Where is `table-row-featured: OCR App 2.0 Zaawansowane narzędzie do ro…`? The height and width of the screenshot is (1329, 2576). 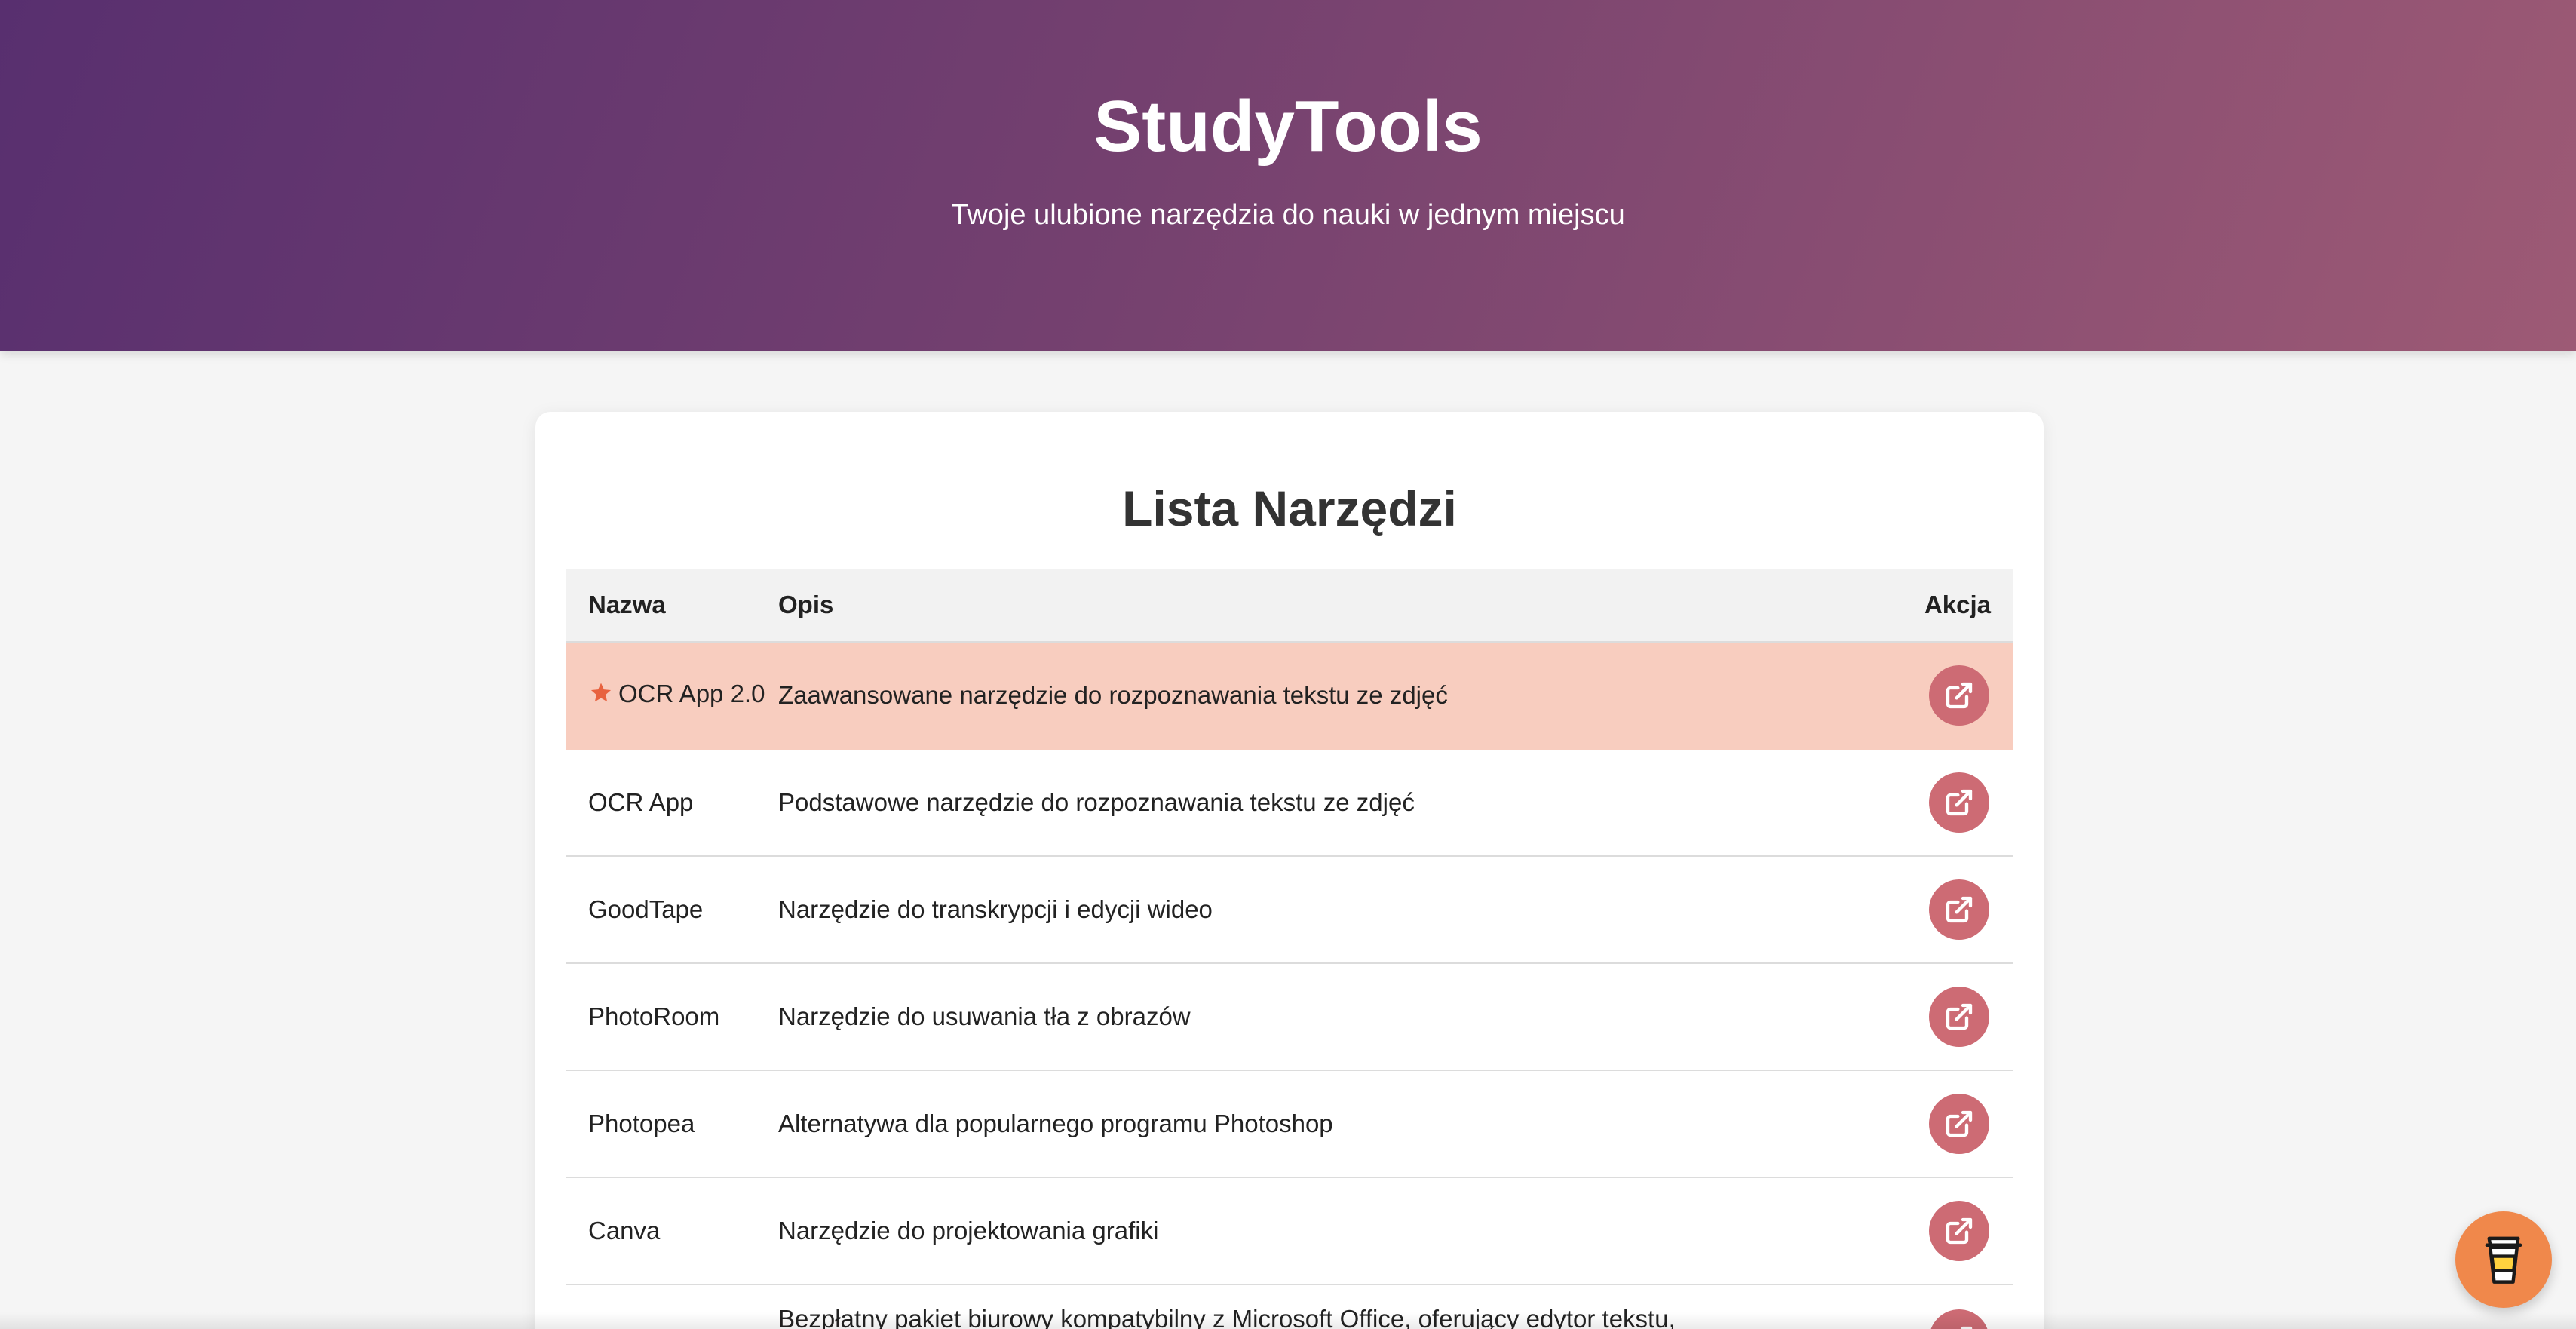
table-row-featured: OCR App 2.0 Zaawansowane narzędzie do ro… is located at coordinates (1289, 696).